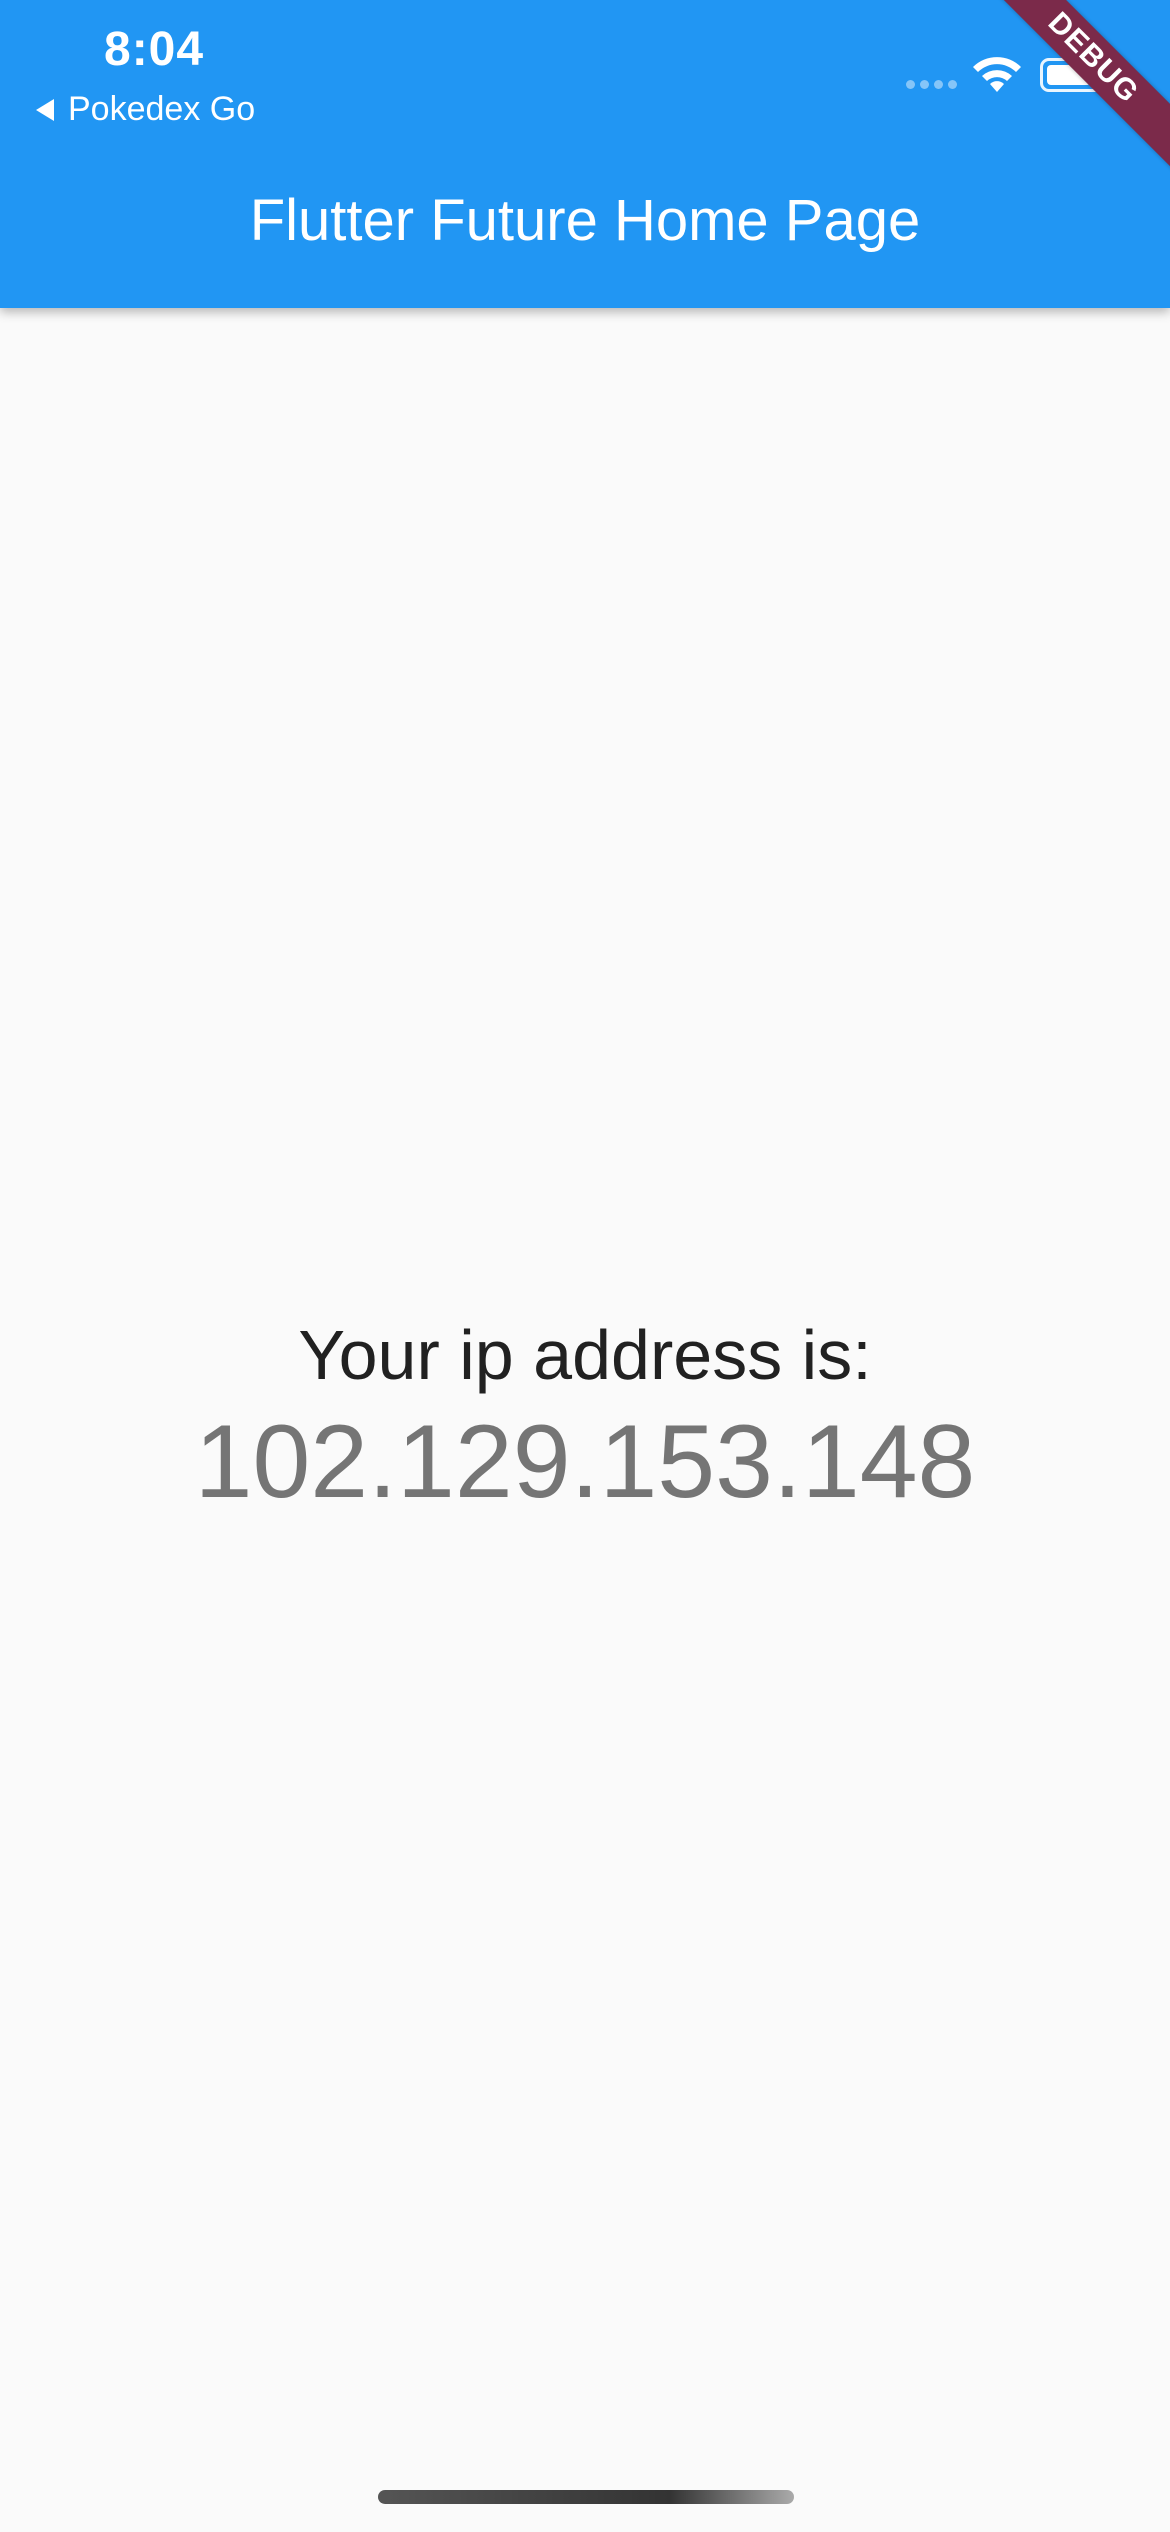 The image size is (1170, 2532). I want to click on app-bar: 8:04 Pokedex Go Flutter Future Home Page, so click(585, 154).